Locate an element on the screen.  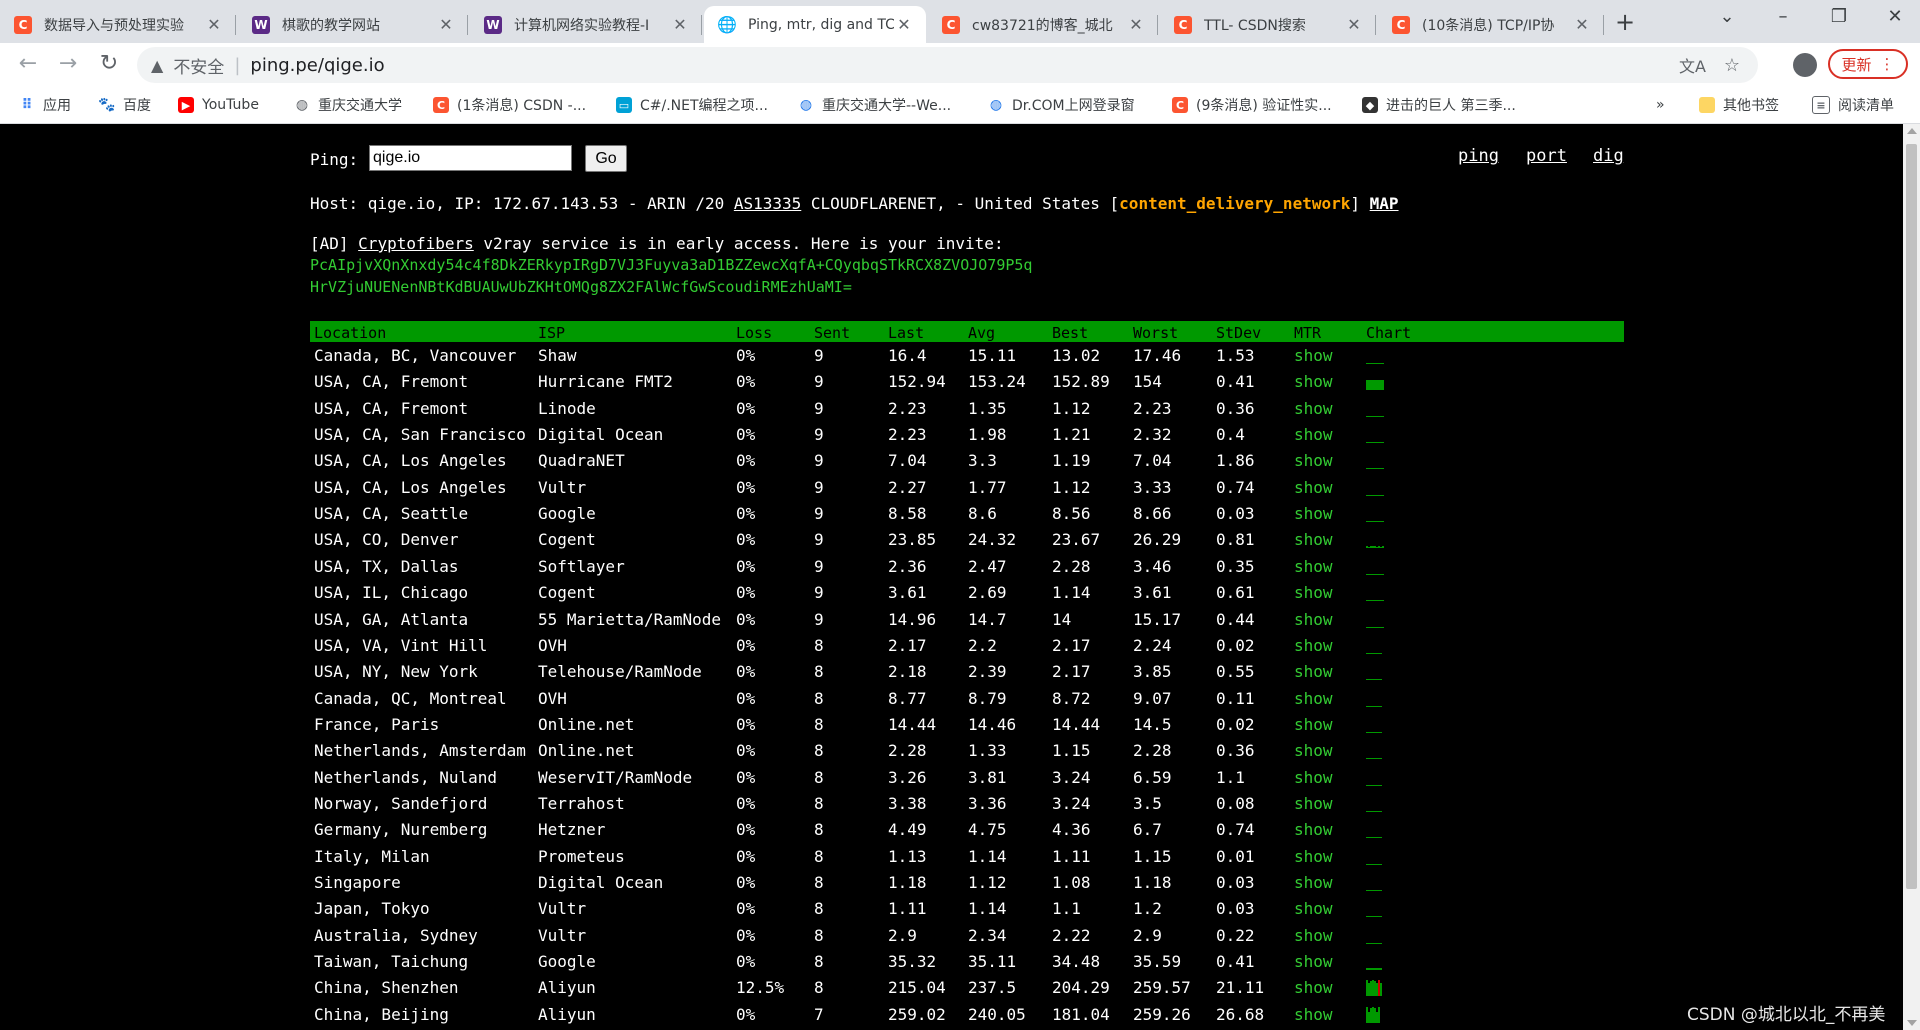
cell-stdev: 0.36 is located at coordinates (1235, 751).